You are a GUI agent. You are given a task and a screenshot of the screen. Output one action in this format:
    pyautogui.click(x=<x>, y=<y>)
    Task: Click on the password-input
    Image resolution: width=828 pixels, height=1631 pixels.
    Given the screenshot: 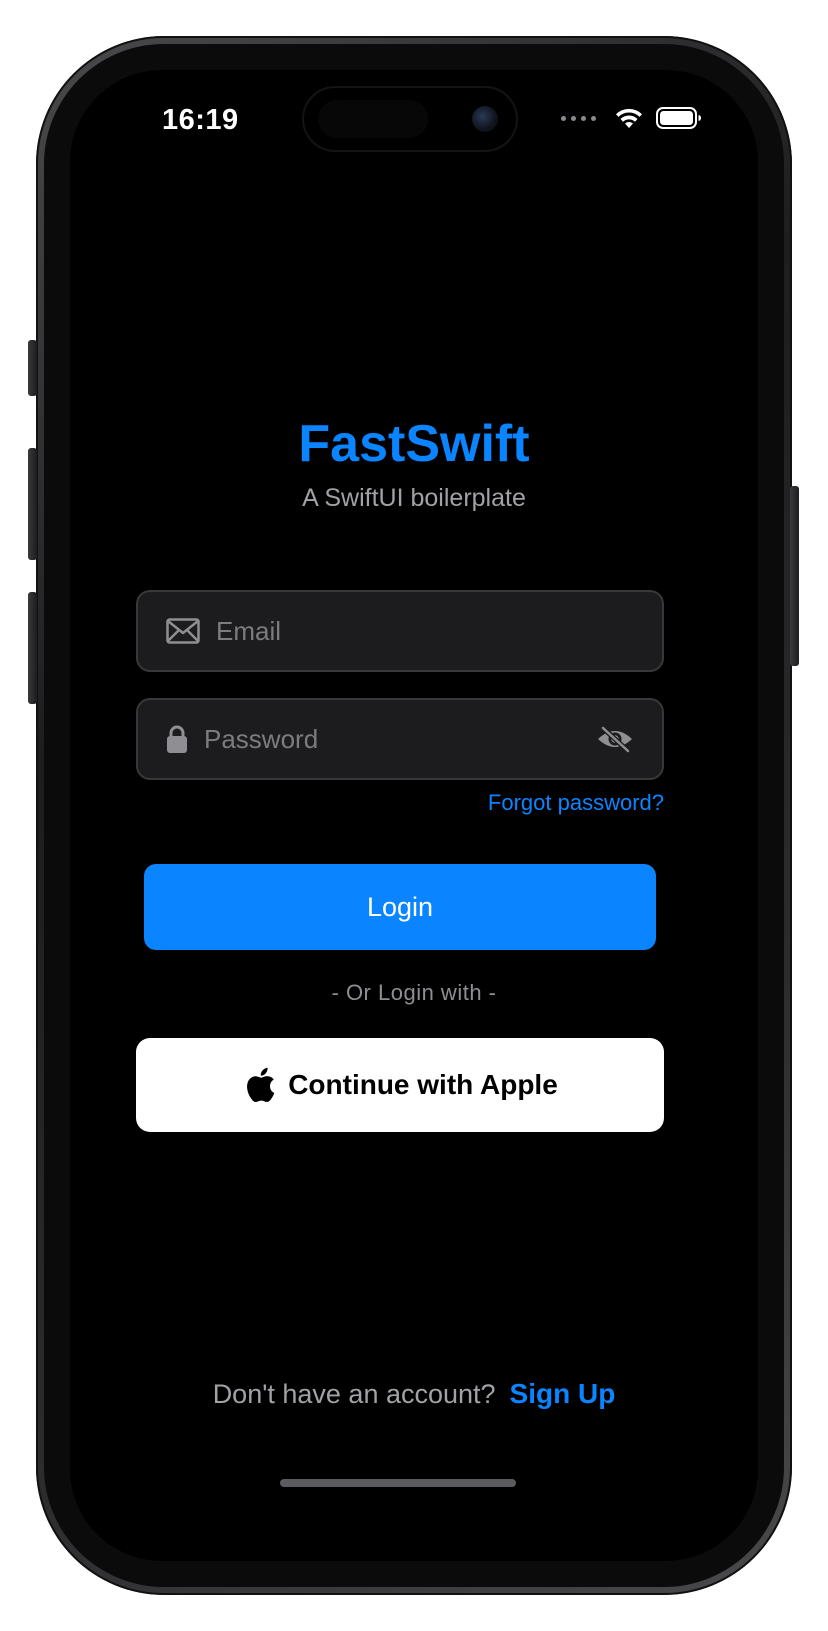 What is the action you would take?
    pyautogui.click(x=400, y=739)
    